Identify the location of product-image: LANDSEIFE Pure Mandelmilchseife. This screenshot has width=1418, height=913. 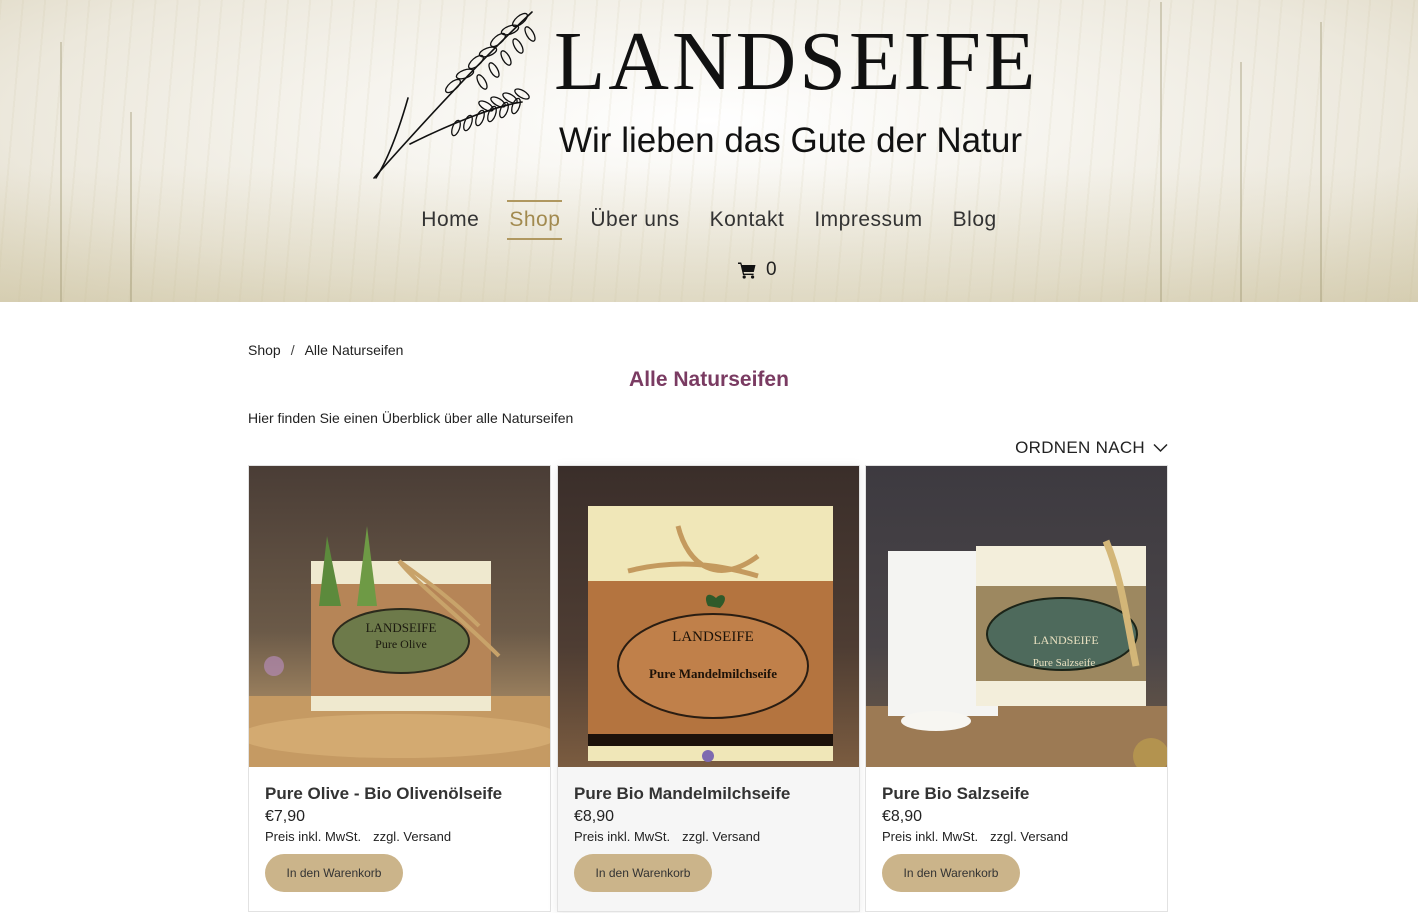
(708, 616).